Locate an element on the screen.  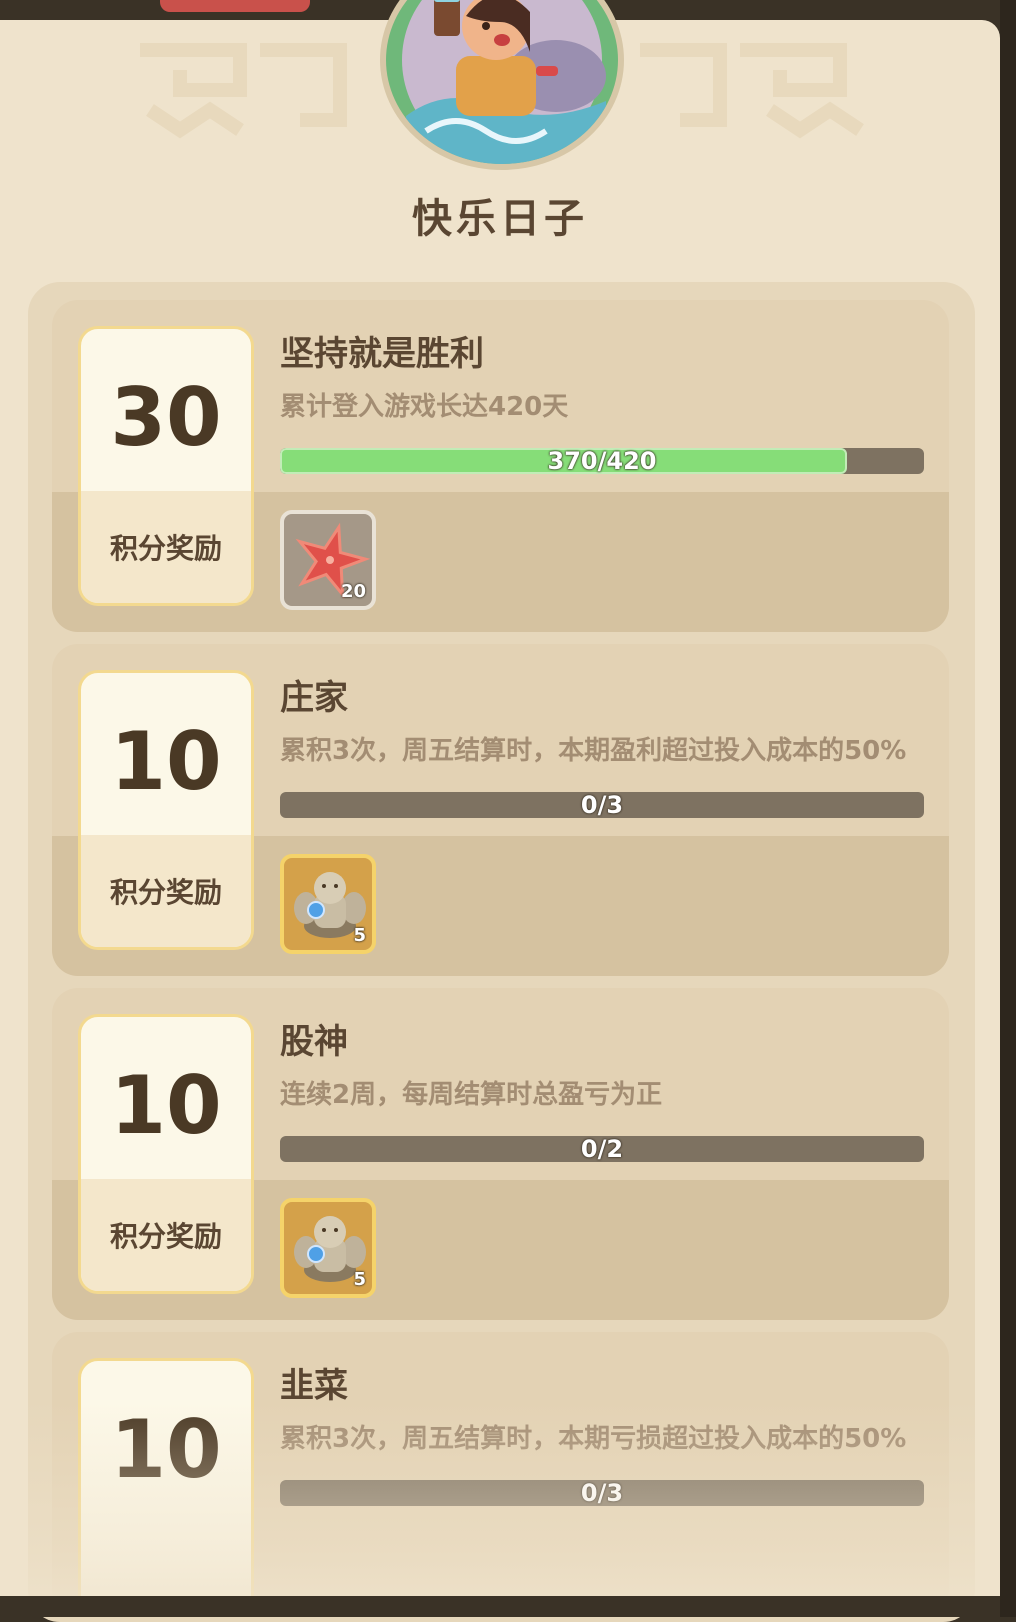
progress-bar: 370/420 is located at coordinates (602, 461).